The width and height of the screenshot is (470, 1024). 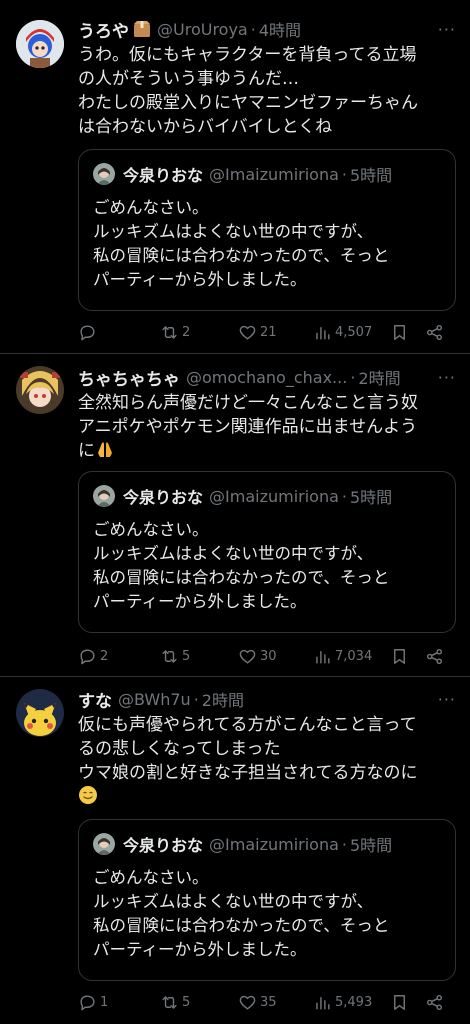 I want to click on like-count: 21, so click(x=268, y=332).